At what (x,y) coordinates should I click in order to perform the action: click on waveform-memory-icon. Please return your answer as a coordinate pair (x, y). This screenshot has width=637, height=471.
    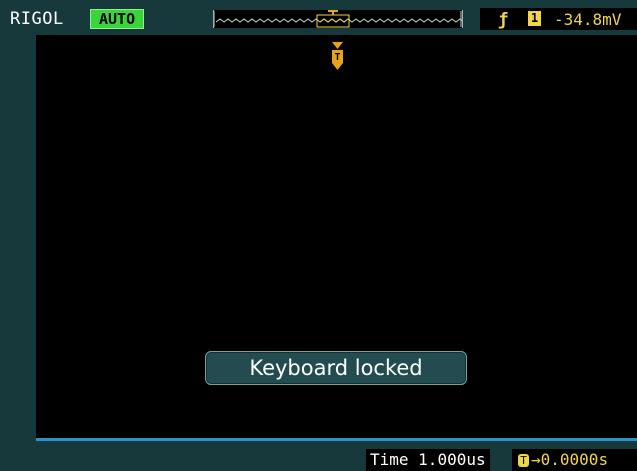
    Looking at the image, I should click on (351, 19).